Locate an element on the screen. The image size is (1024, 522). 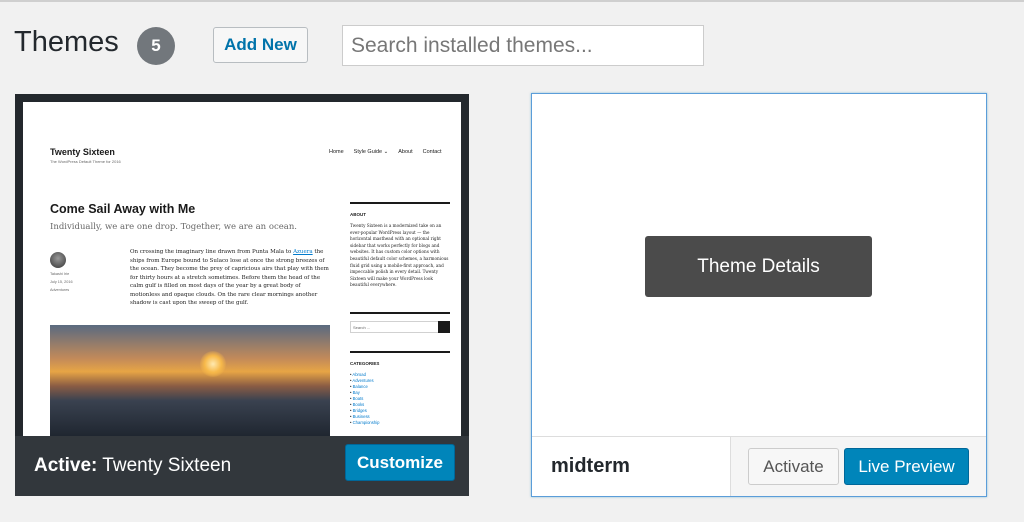
preview-author-avatar is located at coordinates (58, 260).